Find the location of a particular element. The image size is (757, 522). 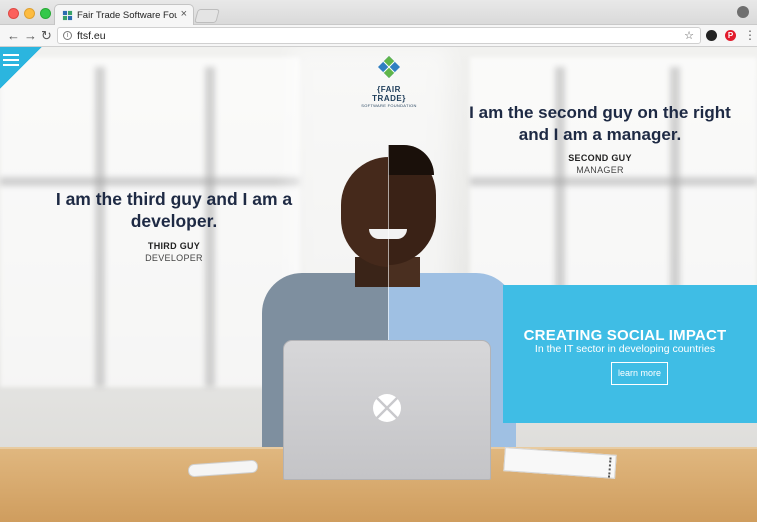

learn-more-button: learn more is located at coordinates (639, 373).